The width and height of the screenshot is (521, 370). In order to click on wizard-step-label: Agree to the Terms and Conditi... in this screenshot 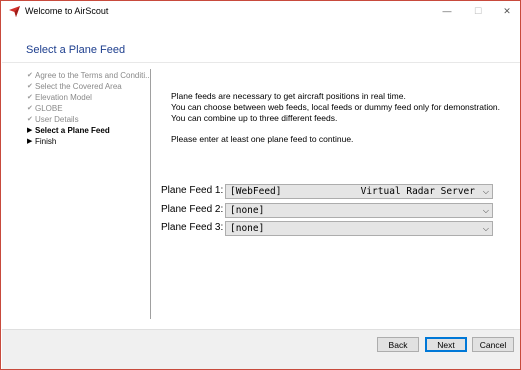, I will do `click(92, 75)`.